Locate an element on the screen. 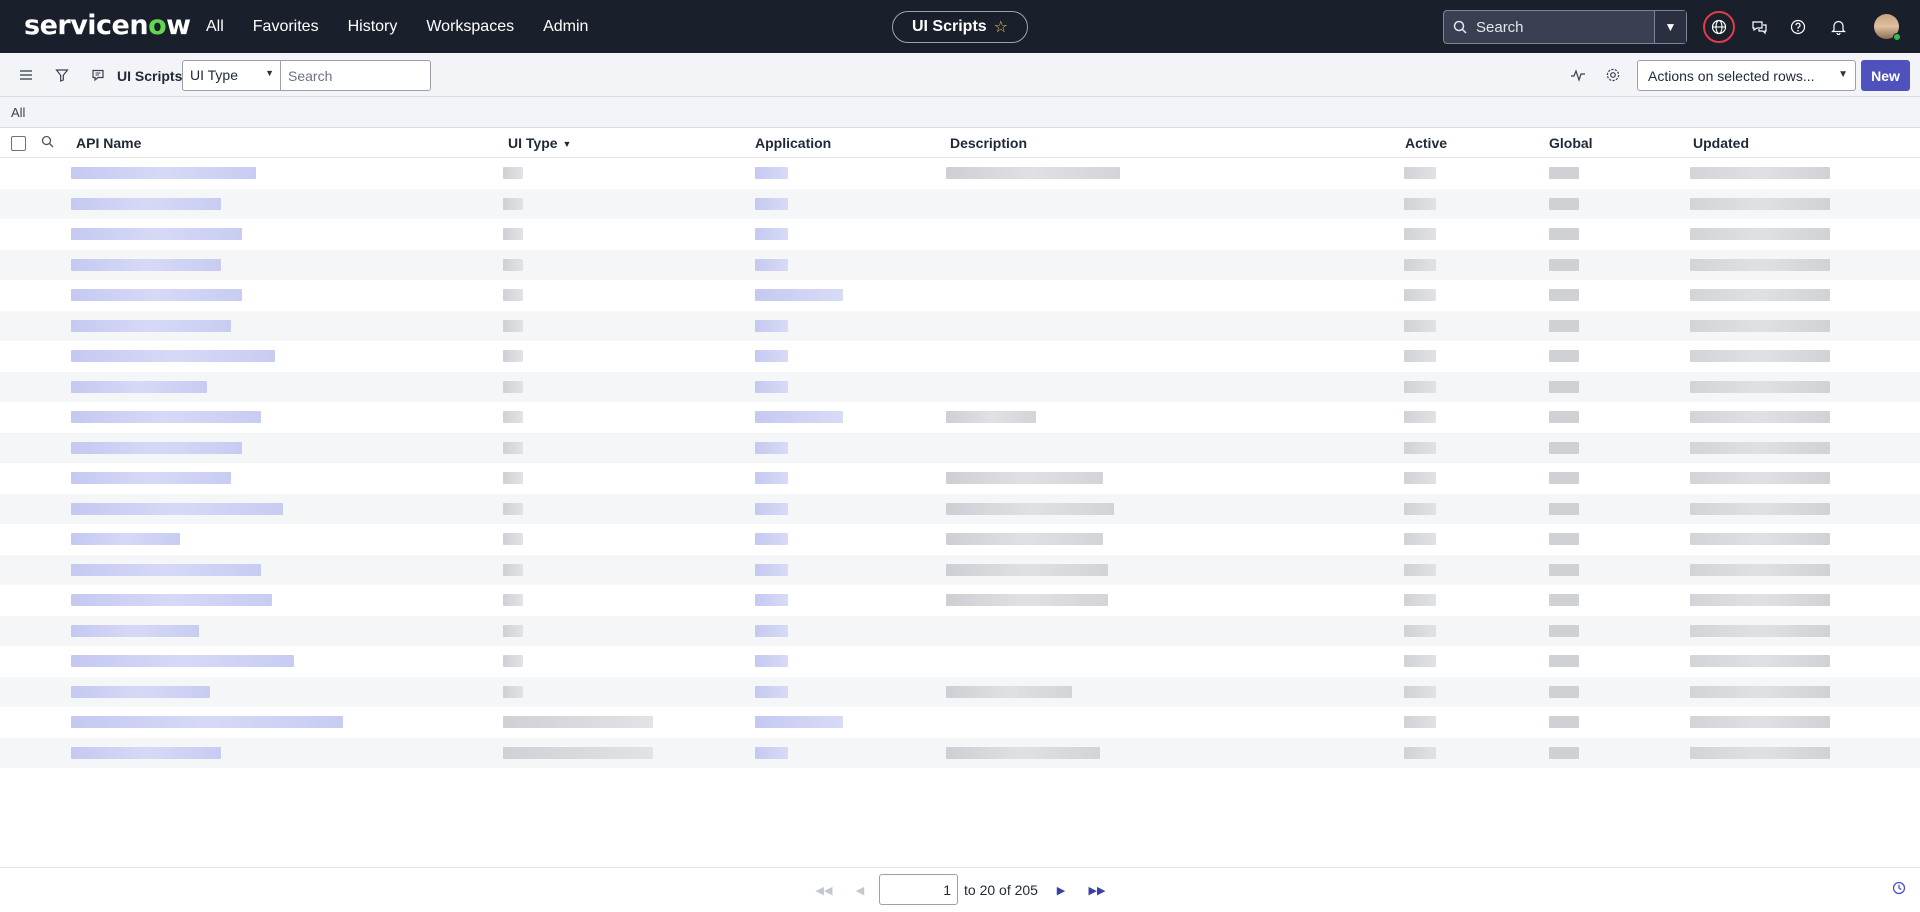  nav-link-favorites: Favorites is located at coordinates (286, 27).